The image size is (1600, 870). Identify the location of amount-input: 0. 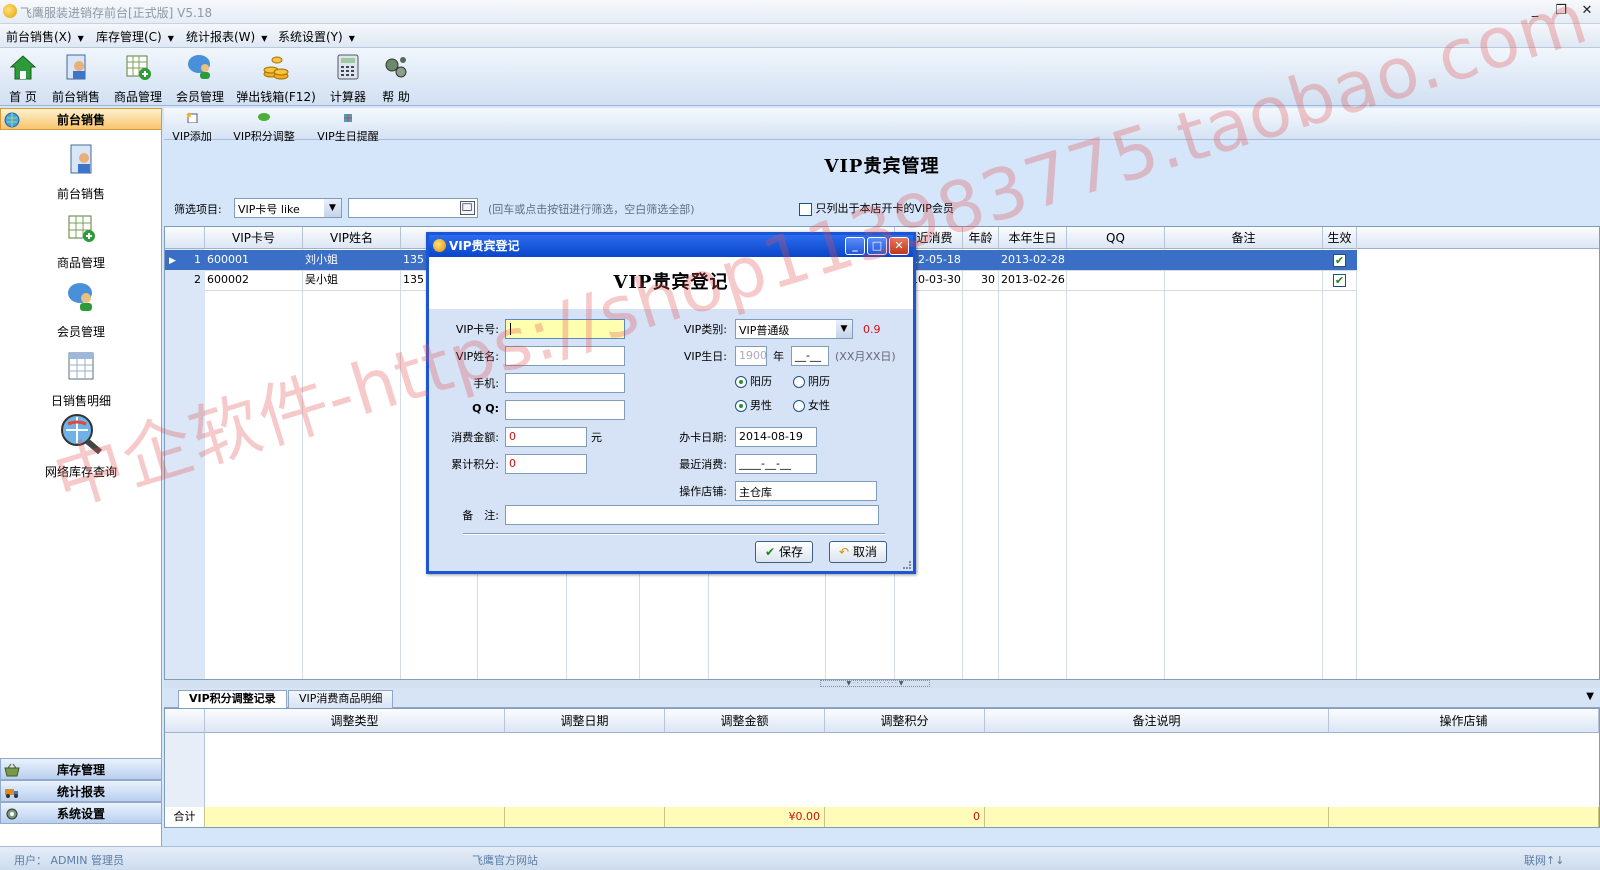
(546, 437).